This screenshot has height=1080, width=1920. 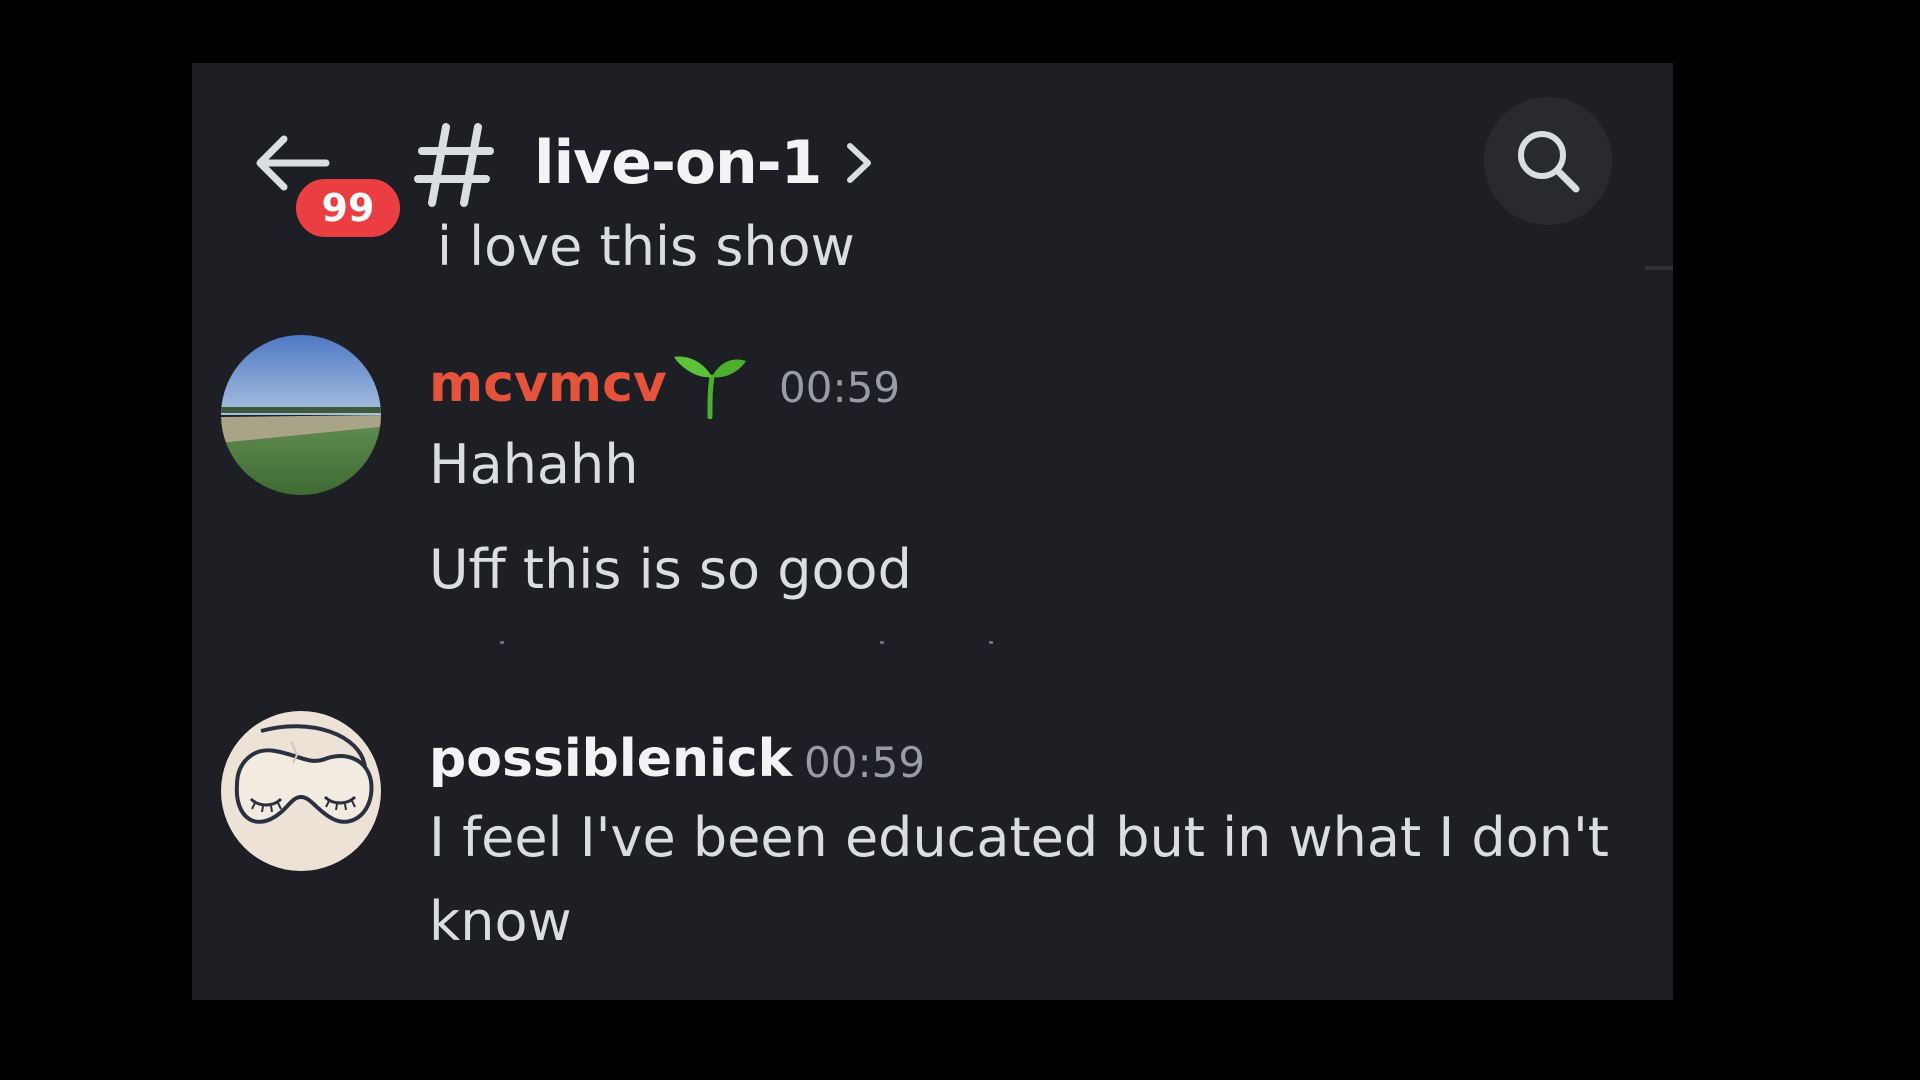 I want to click on sprout-icon, so click(x=710, y=387).